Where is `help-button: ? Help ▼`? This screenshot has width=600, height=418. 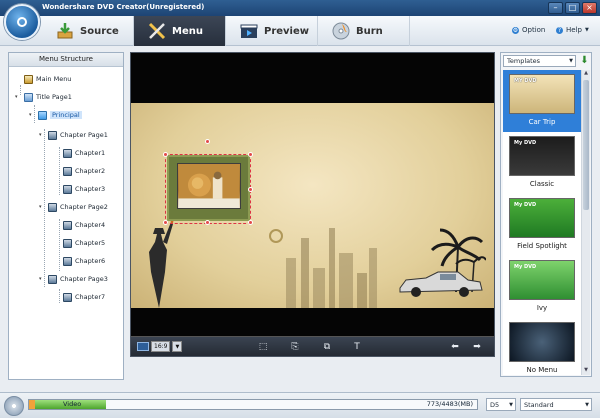
help-button: ? Help ▼ is located at coordinates (572, 30).